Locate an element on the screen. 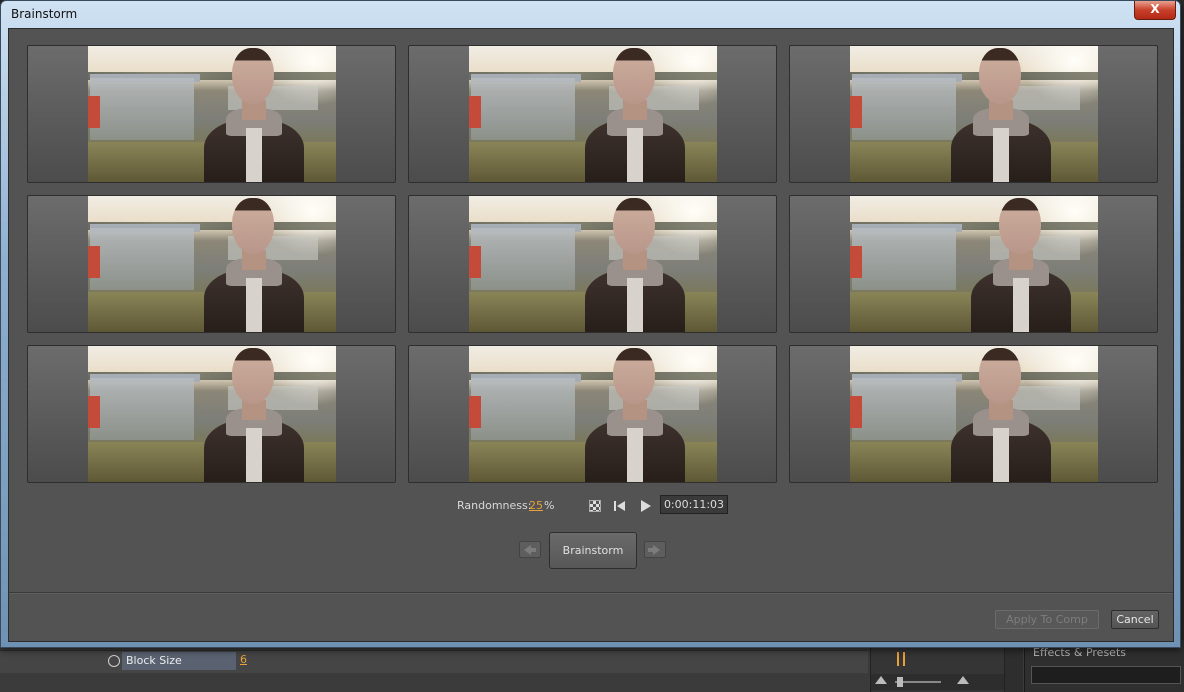 The height and width of the screenshot is (692, 1184). next-button is located at coordinates (655, 549).